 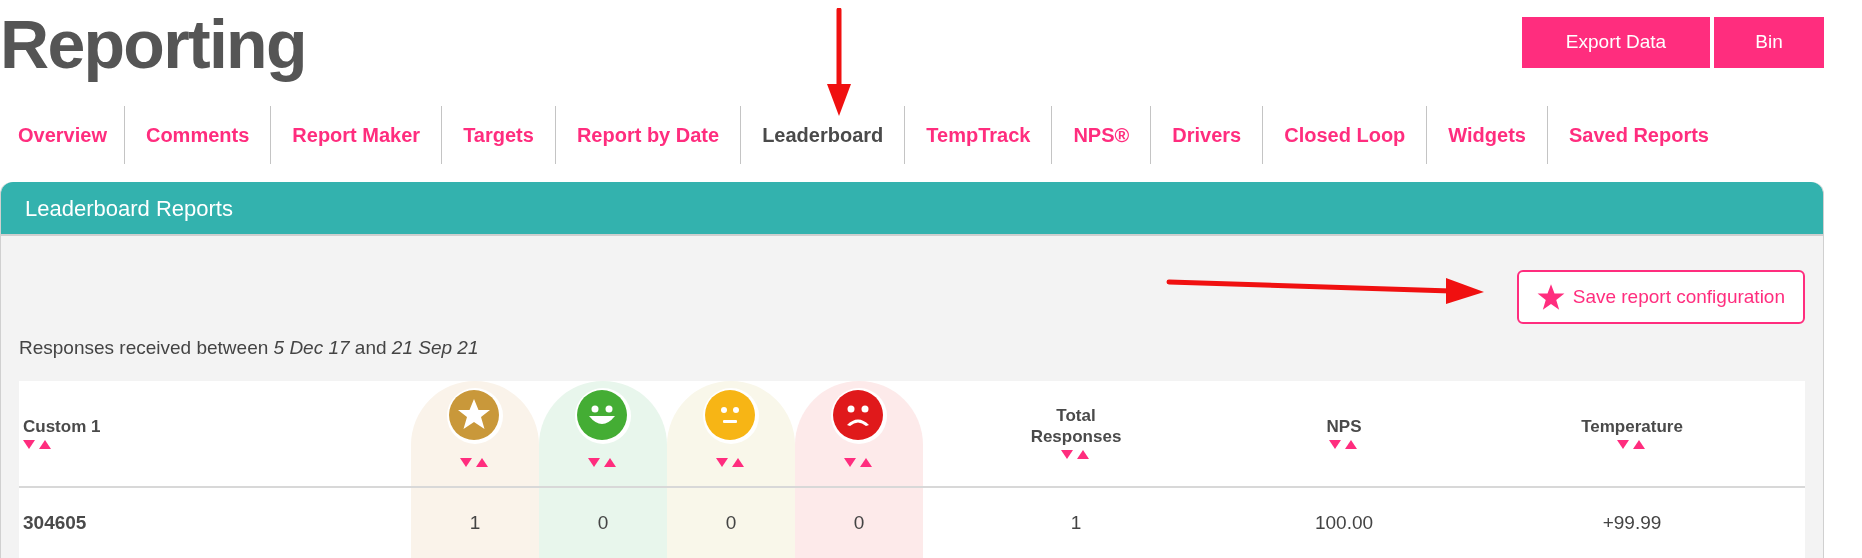 What do you see at coordinates (1550, 297) in the screenshot?
I see `star-icon` at bounding box center [1550, 297].